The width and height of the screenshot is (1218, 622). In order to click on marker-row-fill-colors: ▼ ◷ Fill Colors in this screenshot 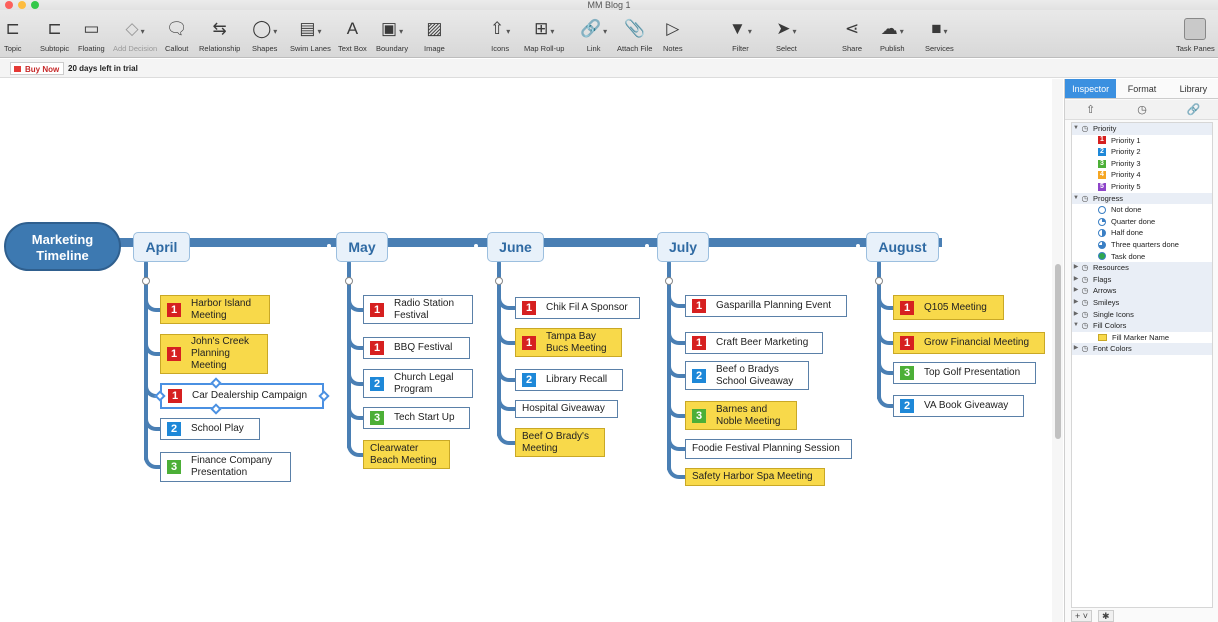, I will do `click(1142, 326)`.